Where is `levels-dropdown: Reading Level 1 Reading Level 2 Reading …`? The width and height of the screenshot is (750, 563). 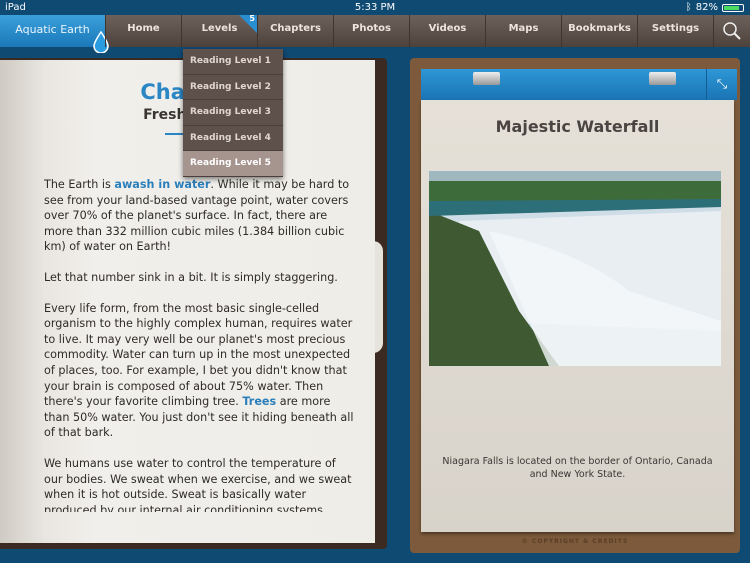
levels-dropdown: Reading Level 1 Reading Level 2 Reading … is located at coordinates (233, 113).